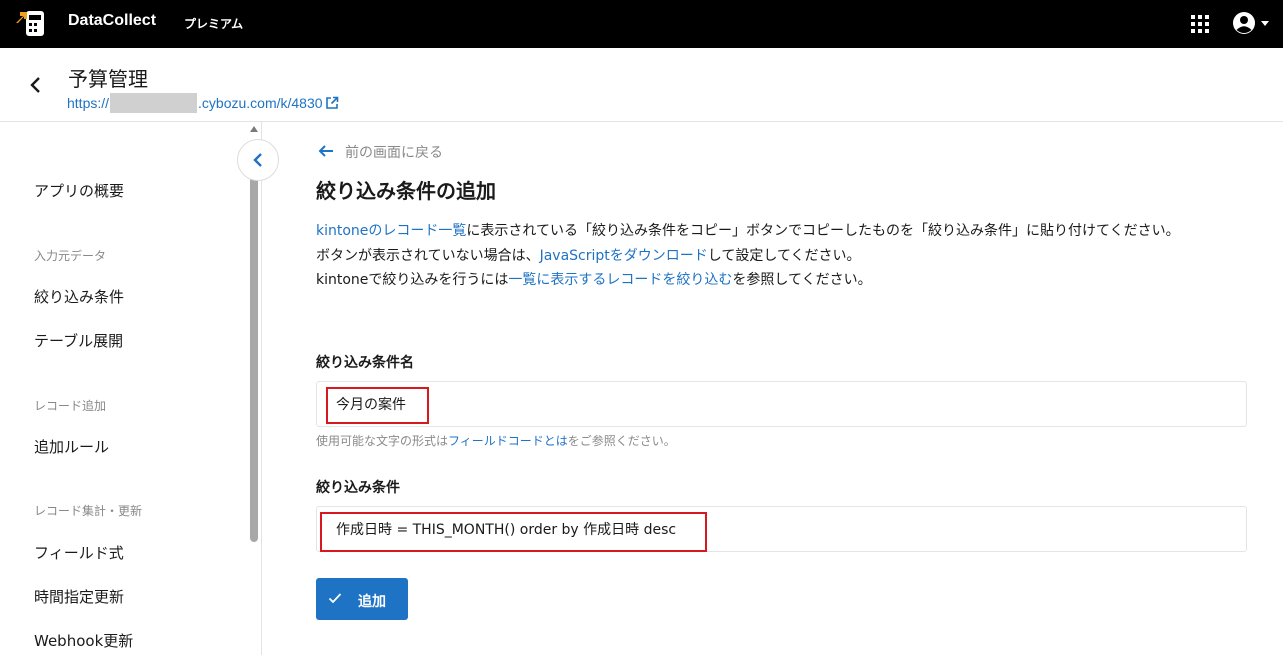 The height and width of the screenshot is (655, 1283). I want to click on top-bar: DataCollect プレミアム, so click(641, 24).